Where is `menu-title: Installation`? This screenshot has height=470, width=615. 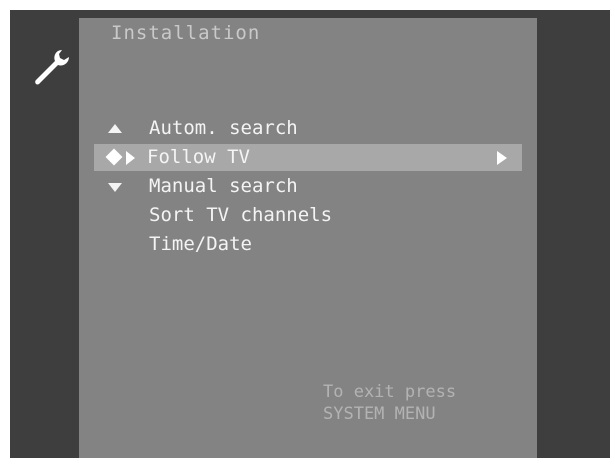
menu-title: Installation is located at coordinates (186, 33).